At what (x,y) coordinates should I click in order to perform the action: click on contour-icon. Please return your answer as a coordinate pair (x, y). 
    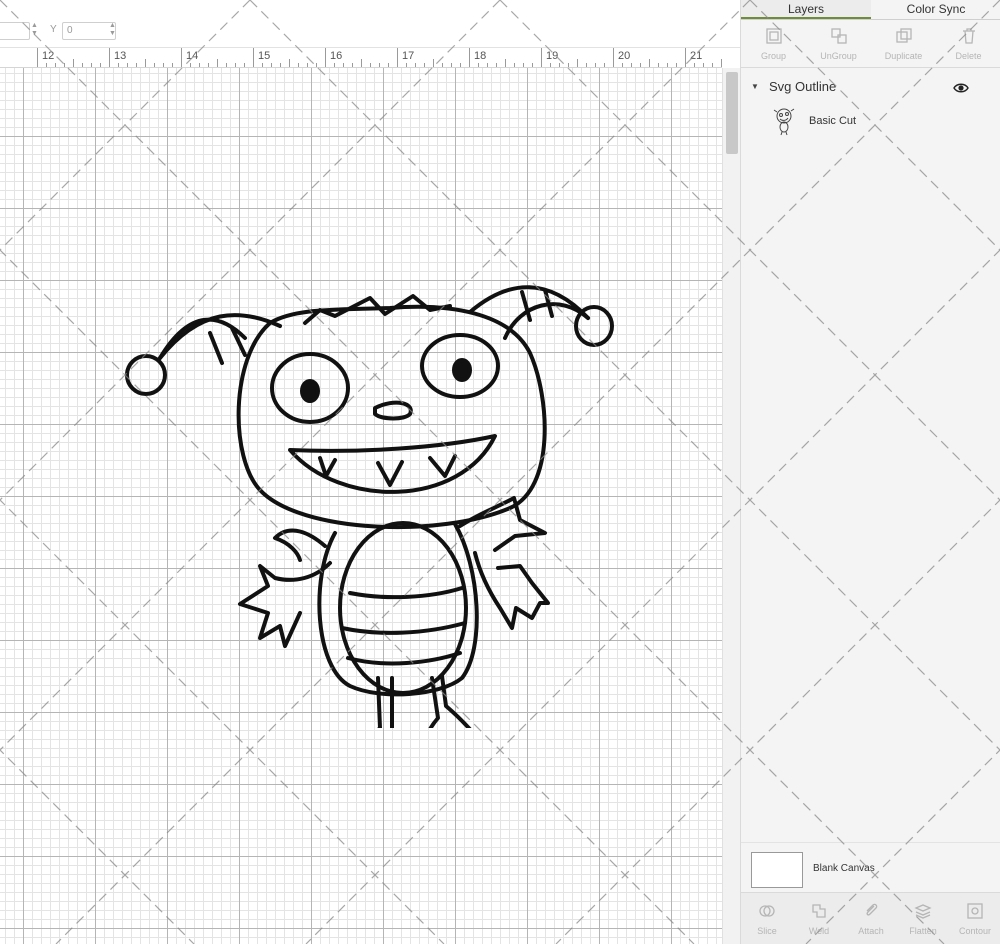
    Looking at the image, I should click on (975, 910).